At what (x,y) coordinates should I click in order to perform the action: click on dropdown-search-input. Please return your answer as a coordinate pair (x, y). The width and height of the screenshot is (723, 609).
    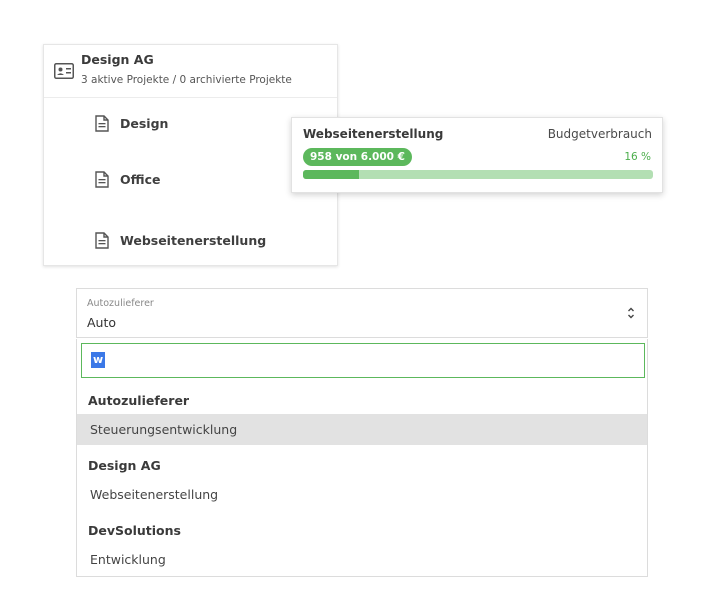
    Looking at the image, I should click on (363, 360).